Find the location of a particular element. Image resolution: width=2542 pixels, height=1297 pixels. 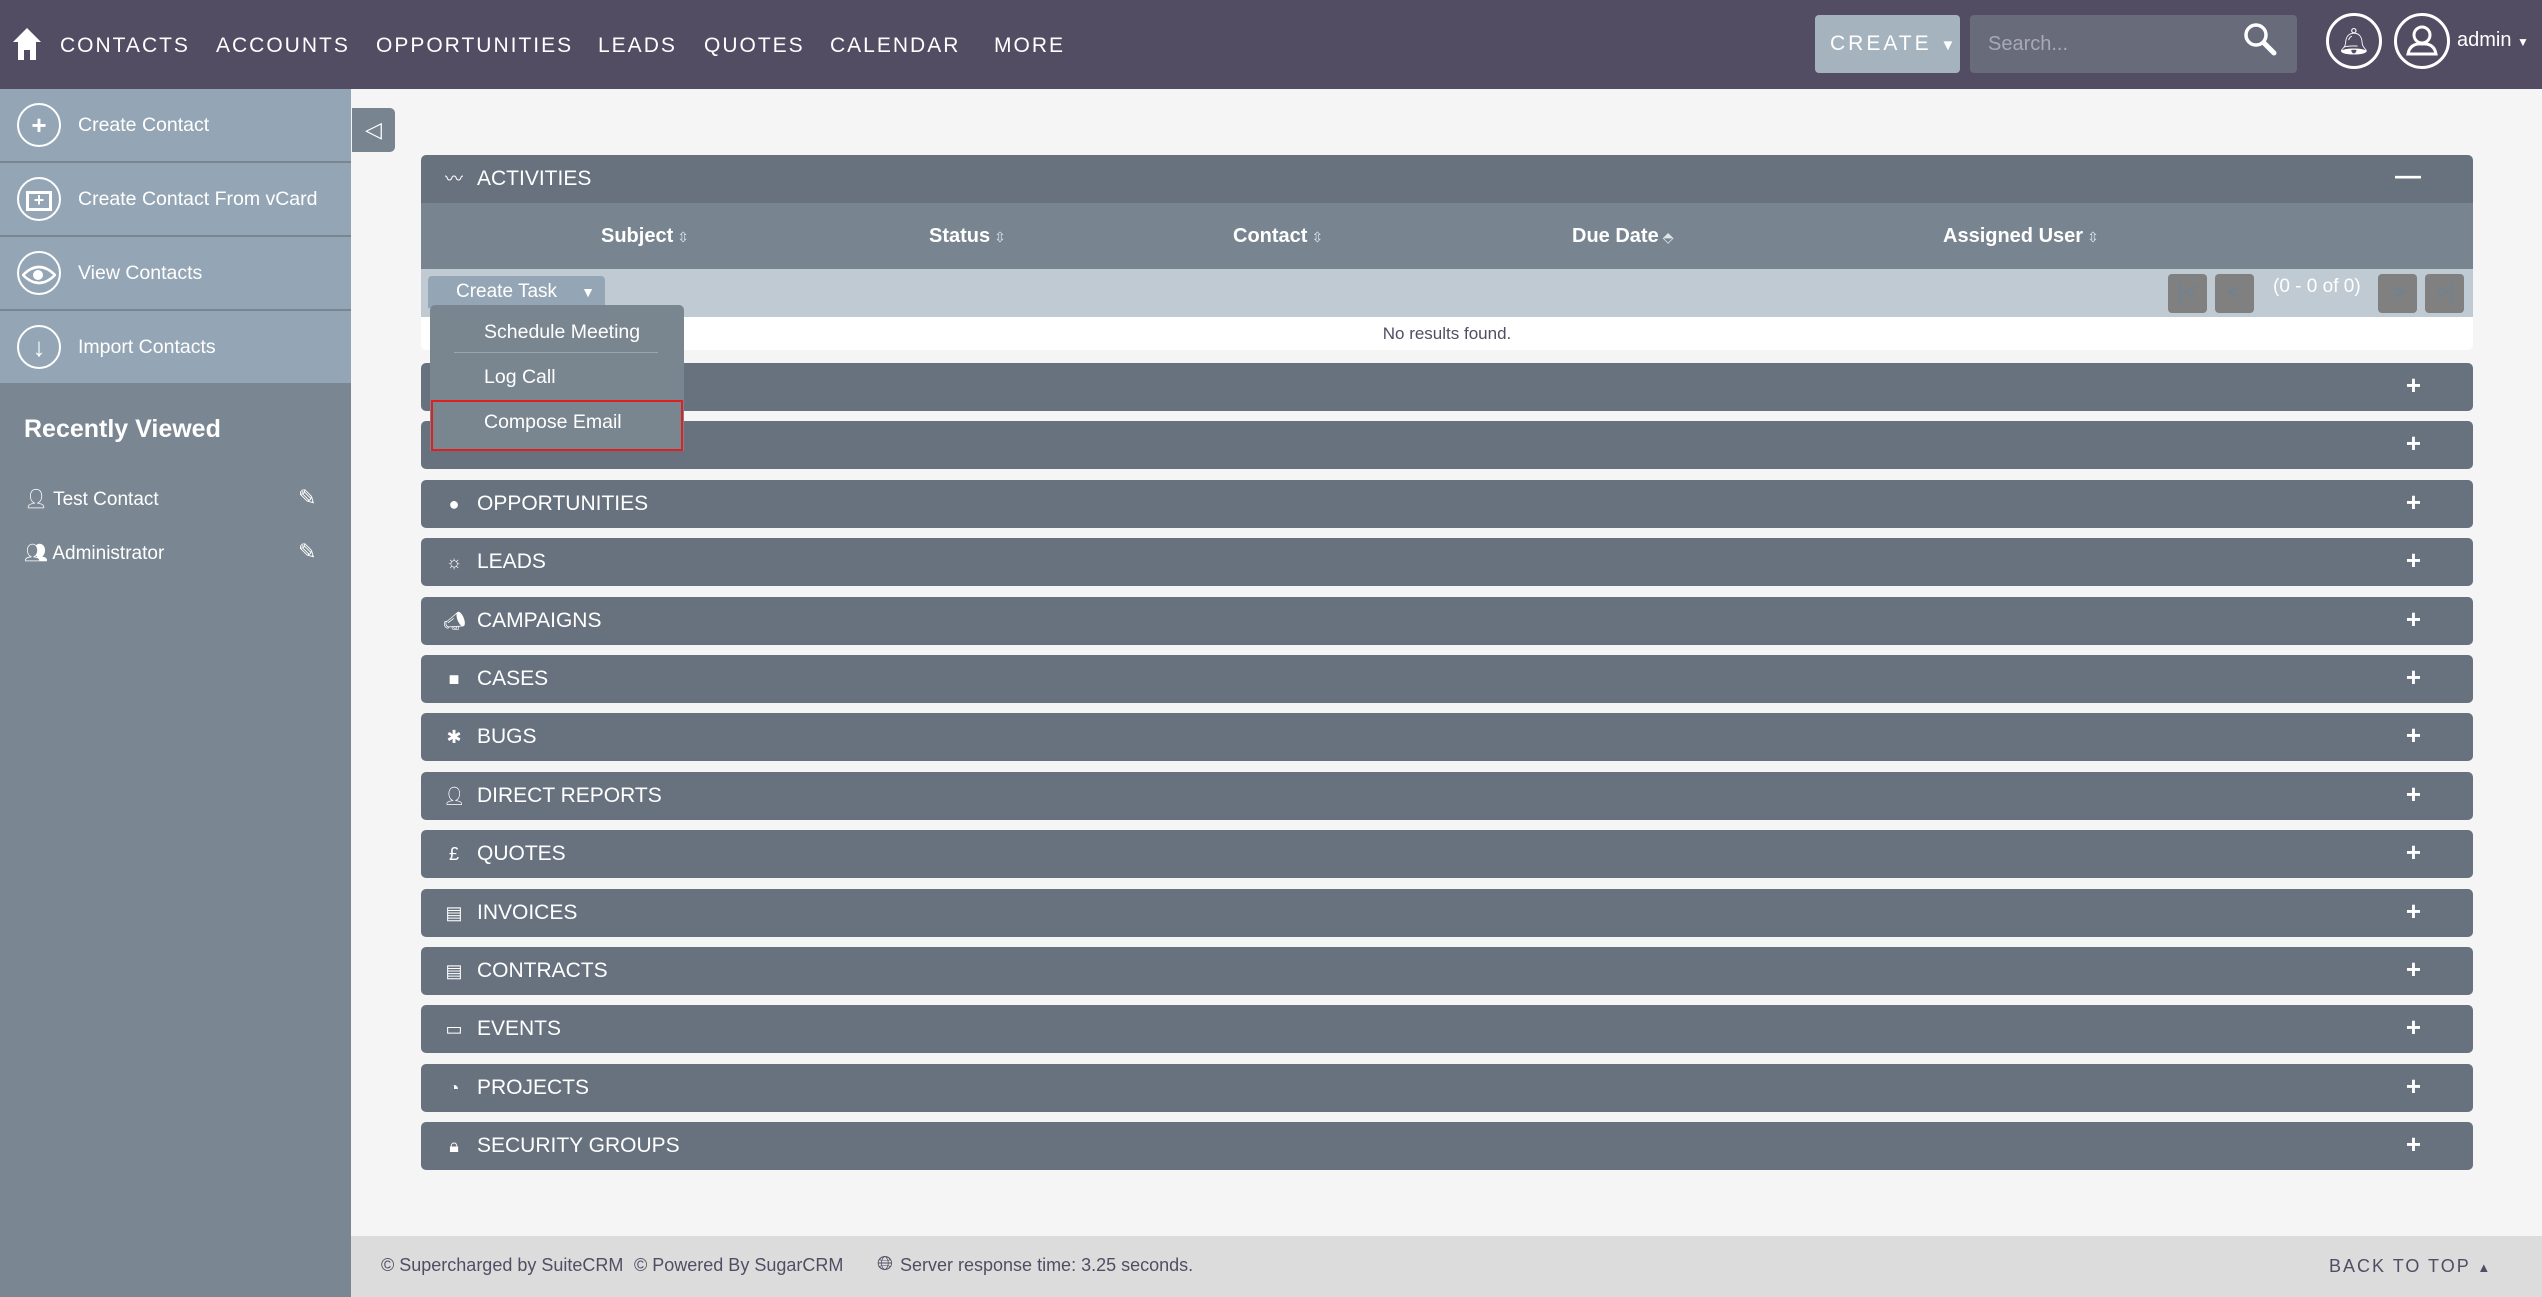

nav-more: MORE is located at coordinates (1029, 46).